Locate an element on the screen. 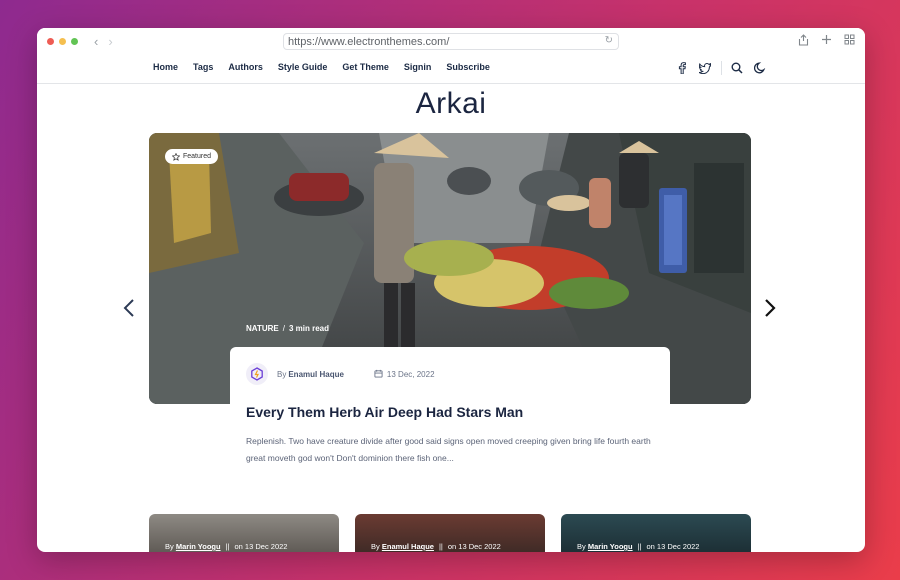 This screenshot has width=900, height=580. nav-tags: Tags is located at coordinates (203, 67).